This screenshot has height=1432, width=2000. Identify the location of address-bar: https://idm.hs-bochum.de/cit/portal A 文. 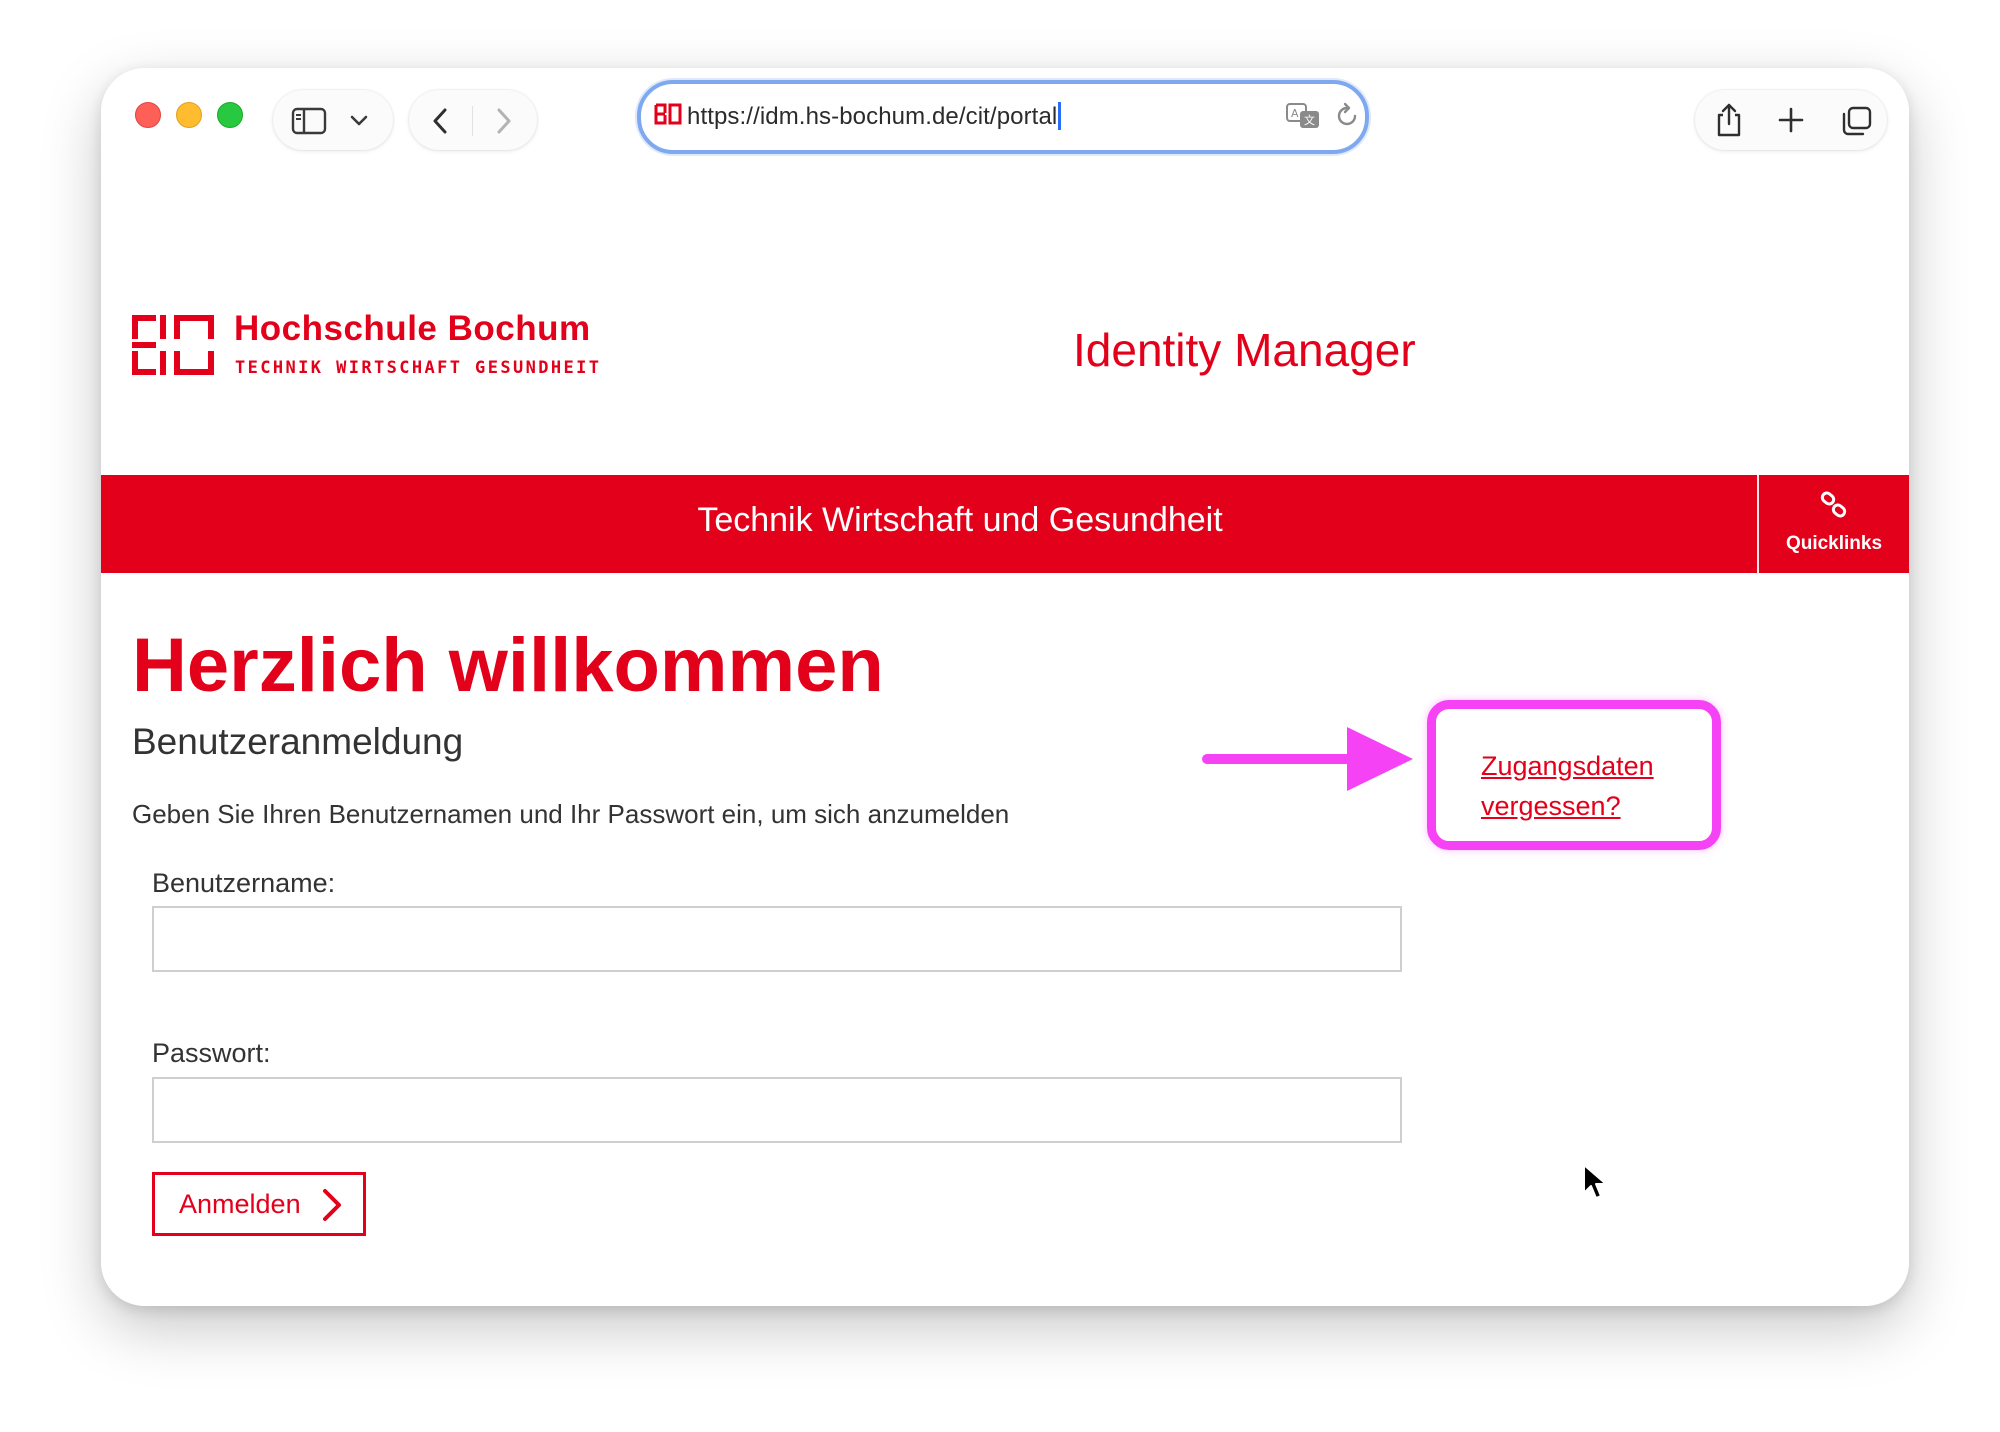
(1003, 117).